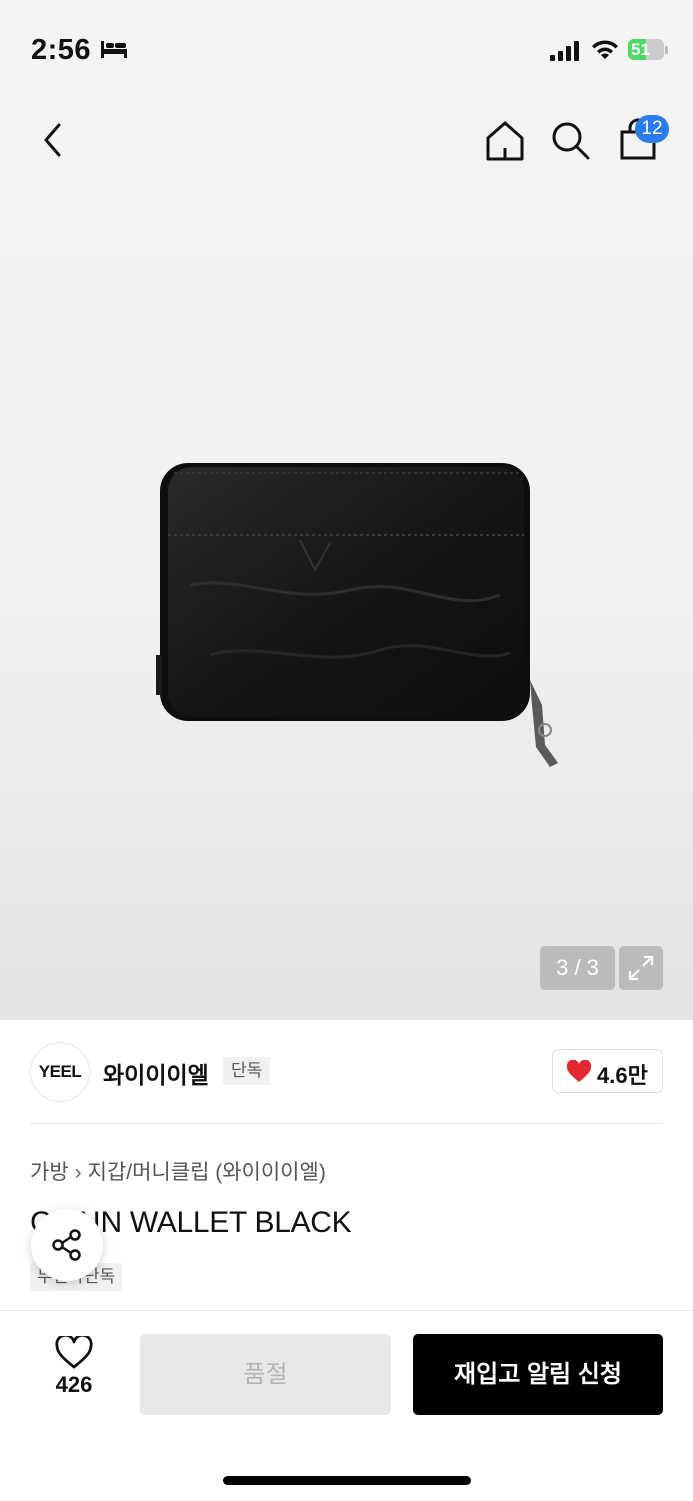 The image size is (693, 1501). I want to click on back-icon, so click(53, 140).